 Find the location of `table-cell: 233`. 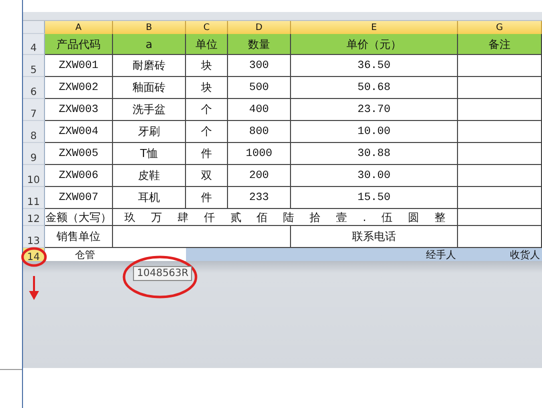

table-cell: 233 is located at coordinates (259, 198).